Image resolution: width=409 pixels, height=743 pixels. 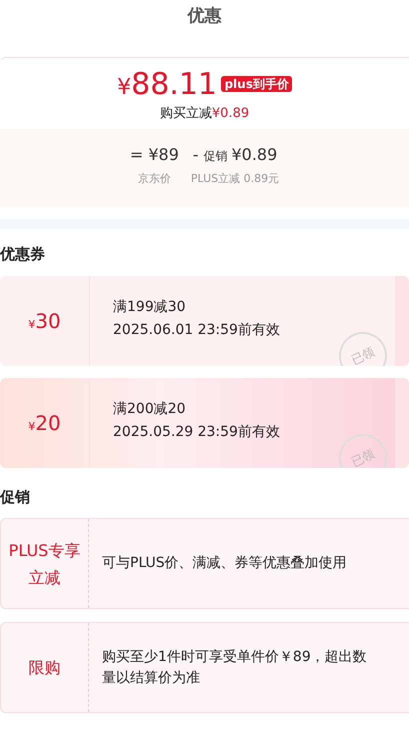 What do you see at coordinates (154, 155) in the screenshot?
I see `breakdown-value: = ¥89` at bounding box center [154, 155].